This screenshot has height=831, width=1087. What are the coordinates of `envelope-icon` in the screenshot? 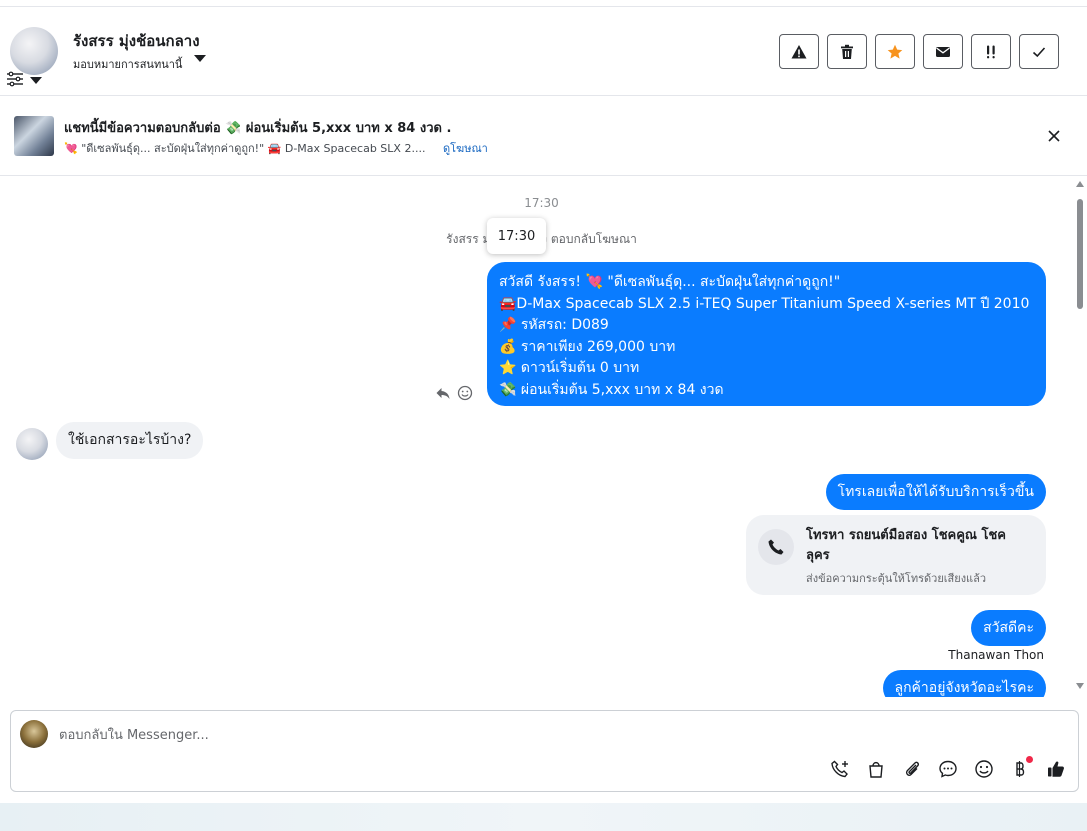 It's located at (943, 51).